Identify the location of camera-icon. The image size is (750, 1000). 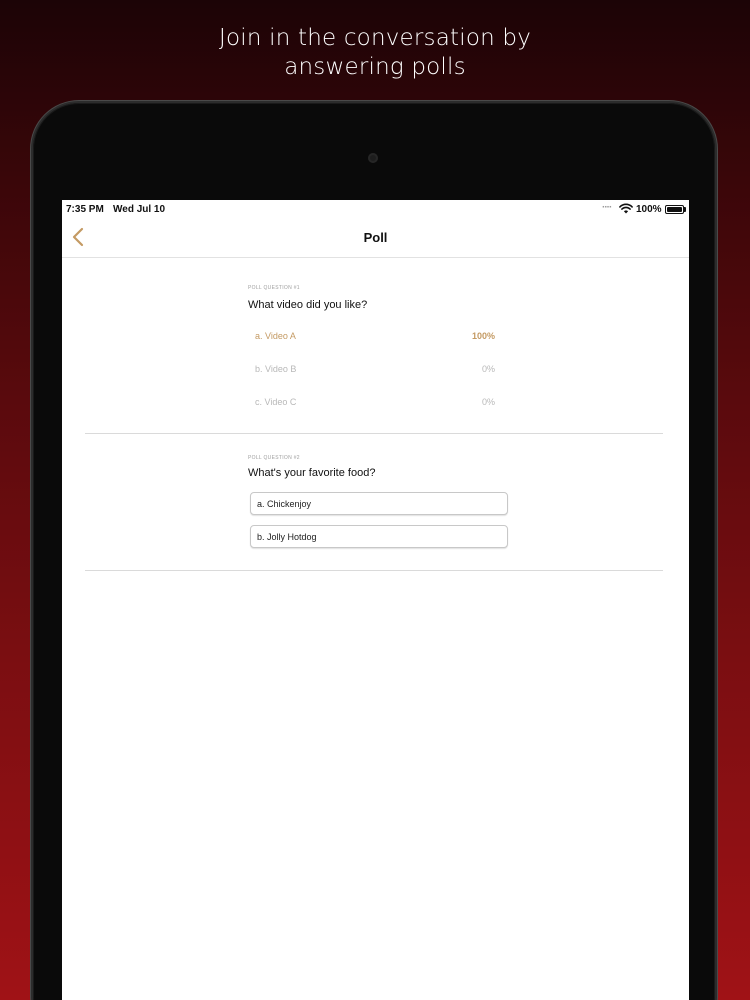
(373, 158).